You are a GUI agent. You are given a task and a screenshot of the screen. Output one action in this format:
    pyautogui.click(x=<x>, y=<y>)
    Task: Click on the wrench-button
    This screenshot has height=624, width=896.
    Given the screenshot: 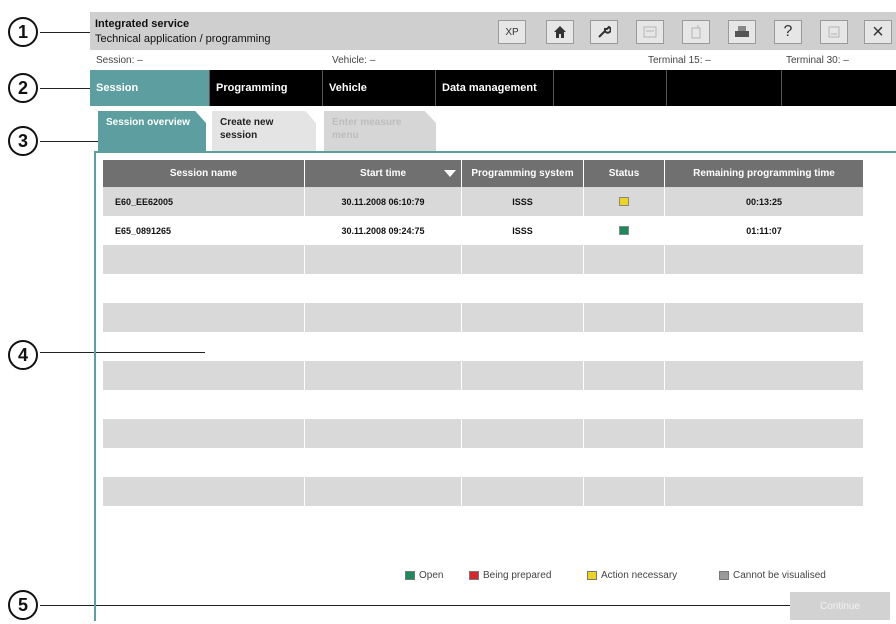 What is the action you would take?
    pyautogui.click(x=604, y=32)
    